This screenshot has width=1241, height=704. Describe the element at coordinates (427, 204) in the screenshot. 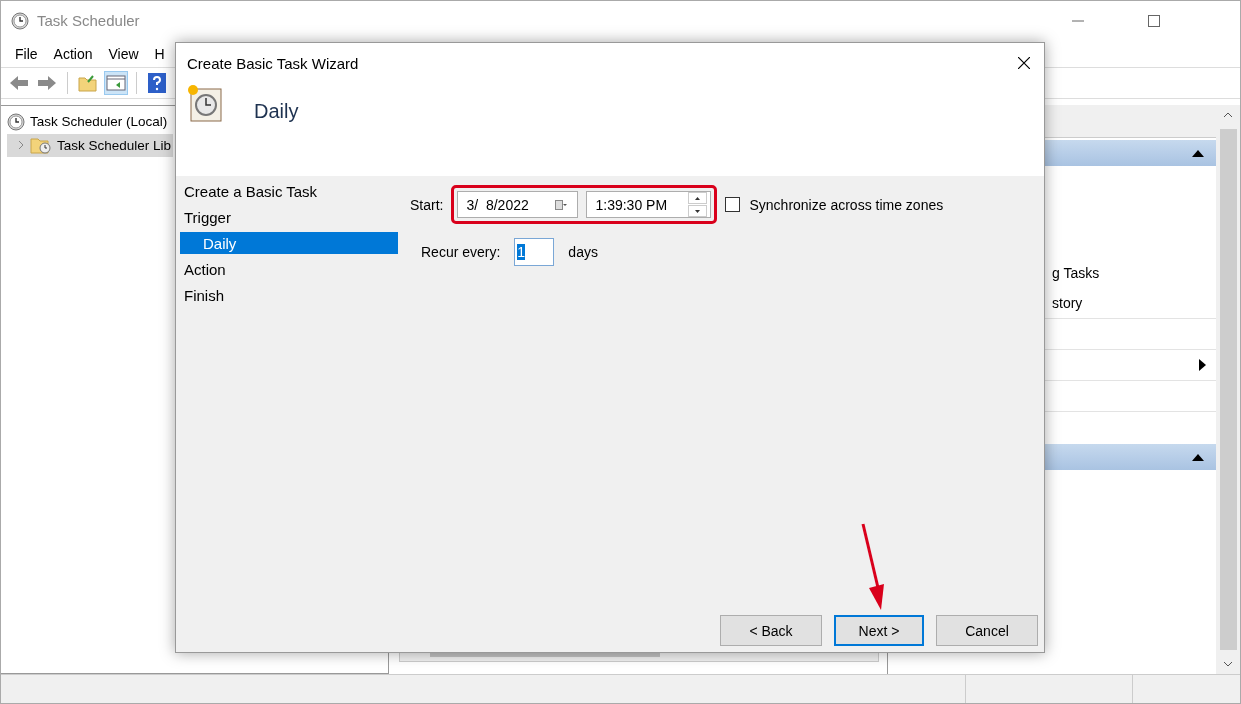

I see `field-label: Start:` at that location.